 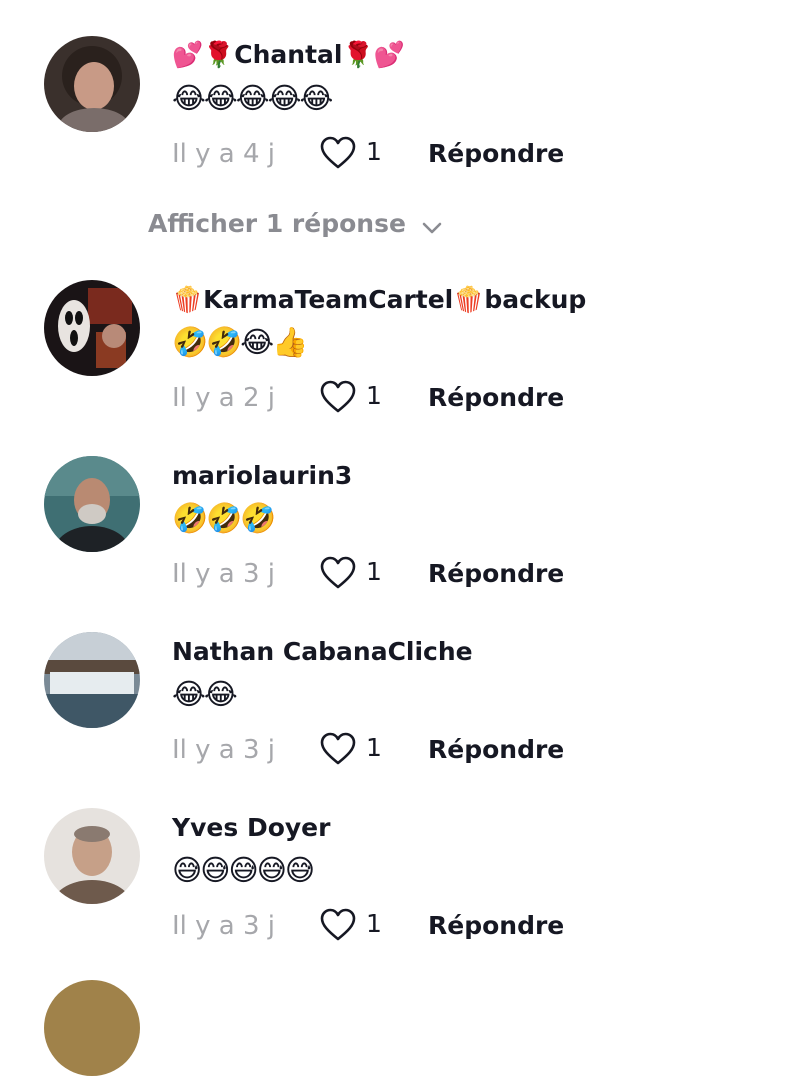 What do you see at coordinates (262, 476) in the screenshot?
I see `comment-username: mariolaurin3` at bounding box center [262, 476].